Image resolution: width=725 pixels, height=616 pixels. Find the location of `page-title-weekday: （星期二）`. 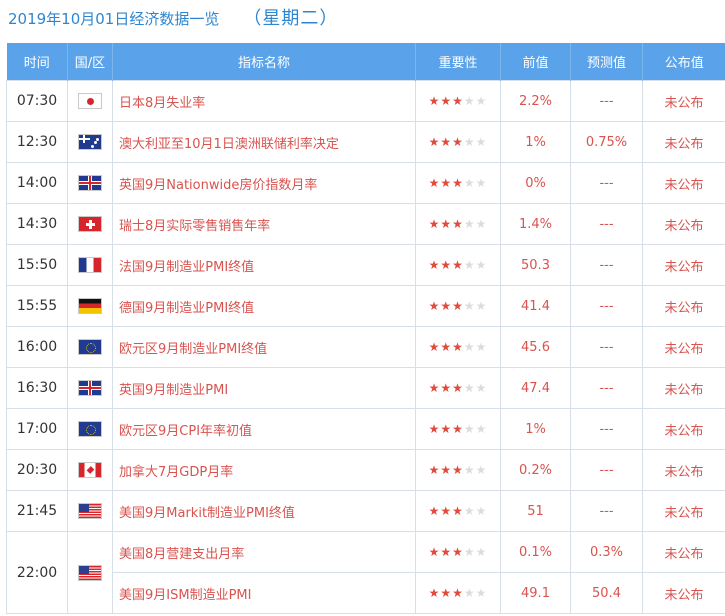

page-title-weekday: （星期二） is located at coordinates (291, 18).